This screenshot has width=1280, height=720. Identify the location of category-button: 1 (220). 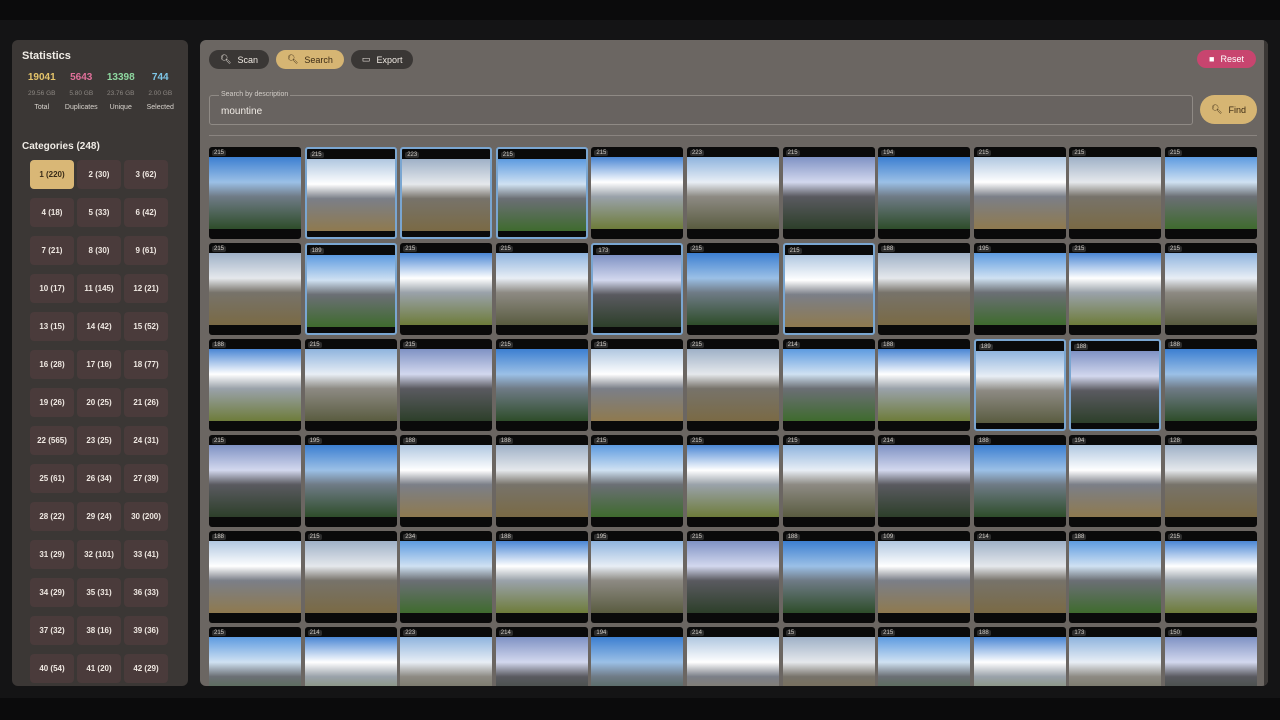
(52, 174).